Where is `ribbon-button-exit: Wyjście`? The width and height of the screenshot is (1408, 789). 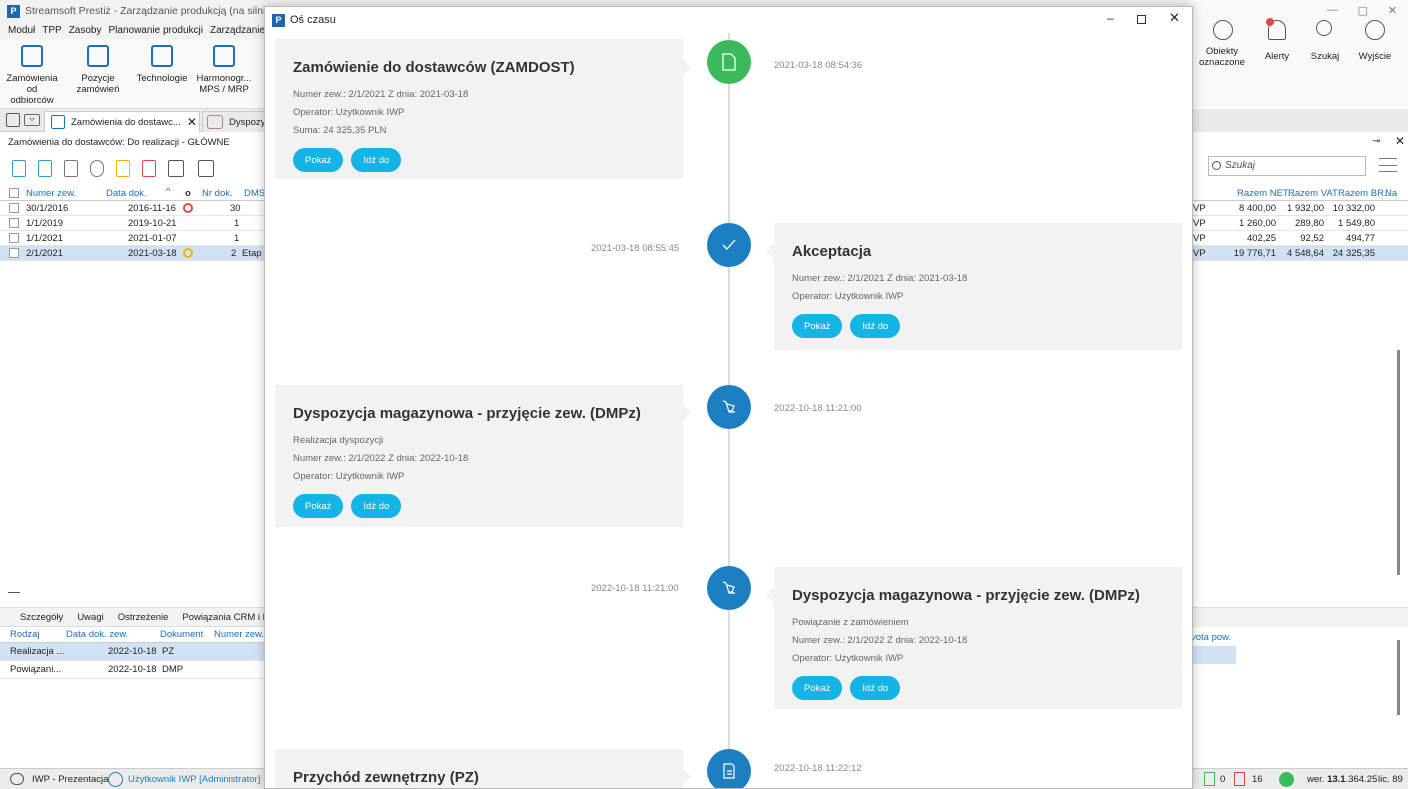
ribbon-button-exit: Wyjście is located at coordinates (1375, 41).